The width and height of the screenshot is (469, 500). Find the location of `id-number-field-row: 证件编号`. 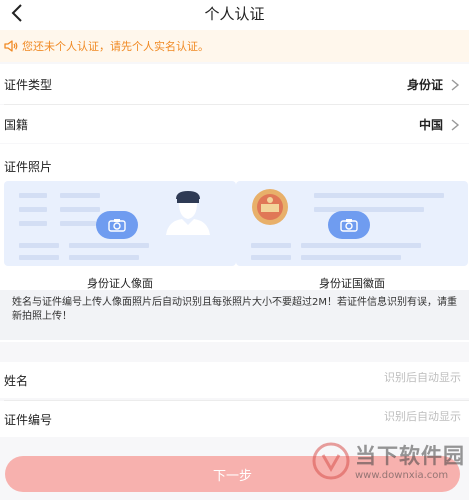

id-number-field-row: 证件编号 is located at coordinates (234, 419).